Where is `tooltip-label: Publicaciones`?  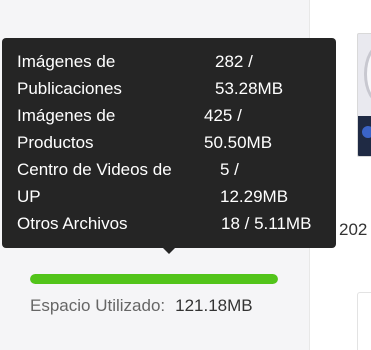
tooltip-label: Publicaciones is located at coordinates (69, 88).